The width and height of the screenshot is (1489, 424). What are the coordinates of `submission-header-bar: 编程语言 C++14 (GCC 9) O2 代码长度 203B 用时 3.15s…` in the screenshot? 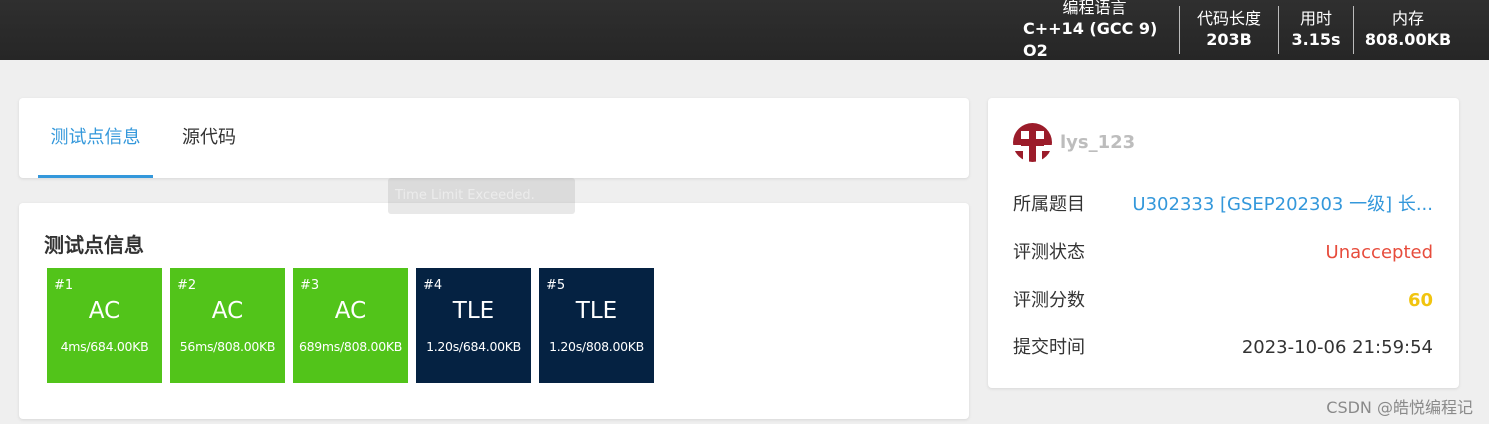 It's located at (744, 30).